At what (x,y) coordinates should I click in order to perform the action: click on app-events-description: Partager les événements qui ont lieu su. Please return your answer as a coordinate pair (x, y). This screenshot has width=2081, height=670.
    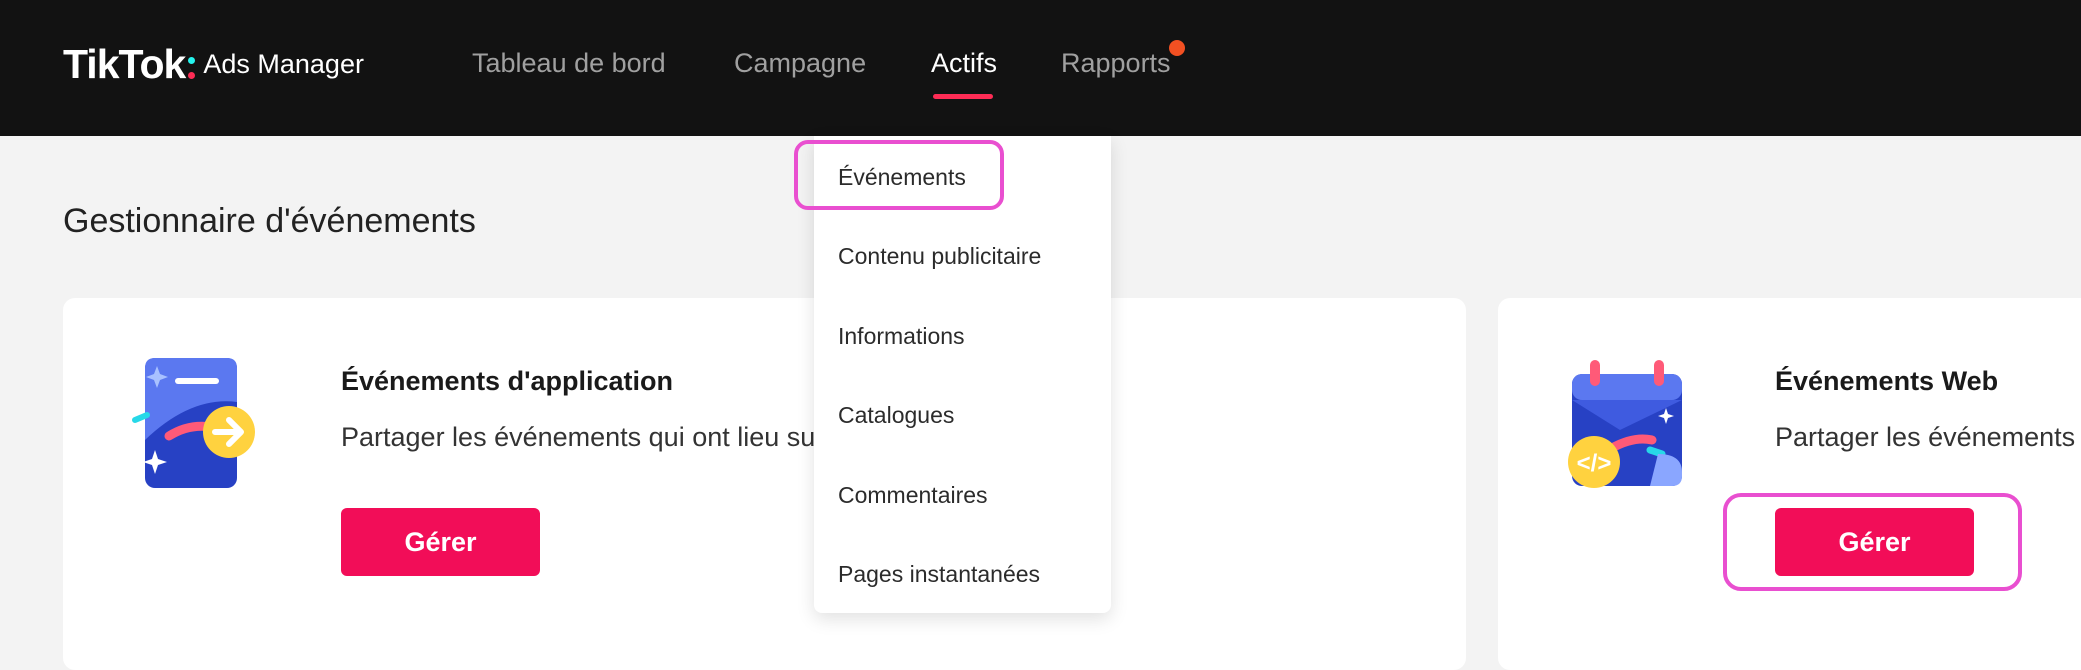
    Looking at the image, I should click on (578, 437).